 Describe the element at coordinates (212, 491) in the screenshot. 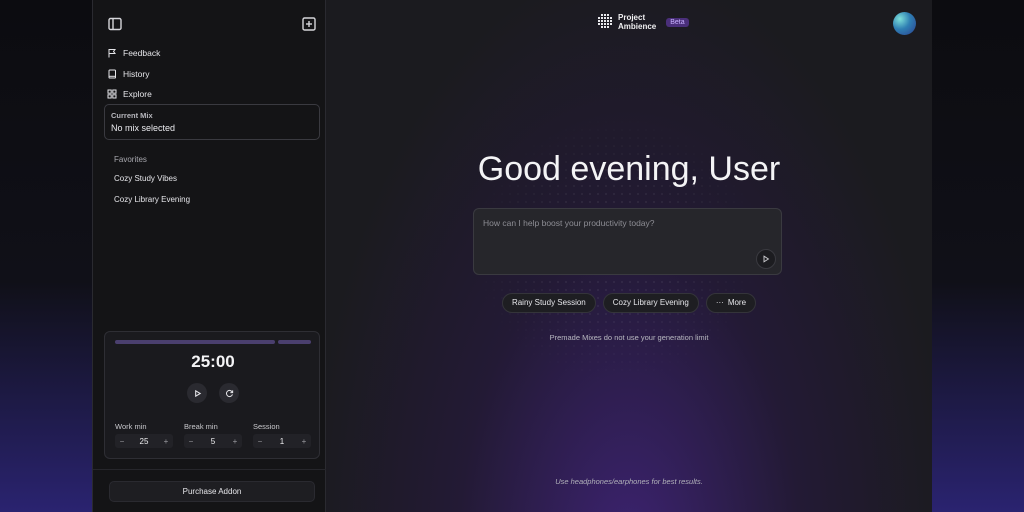

I see `purchase-addon-button: Purchase Addon` at that location.